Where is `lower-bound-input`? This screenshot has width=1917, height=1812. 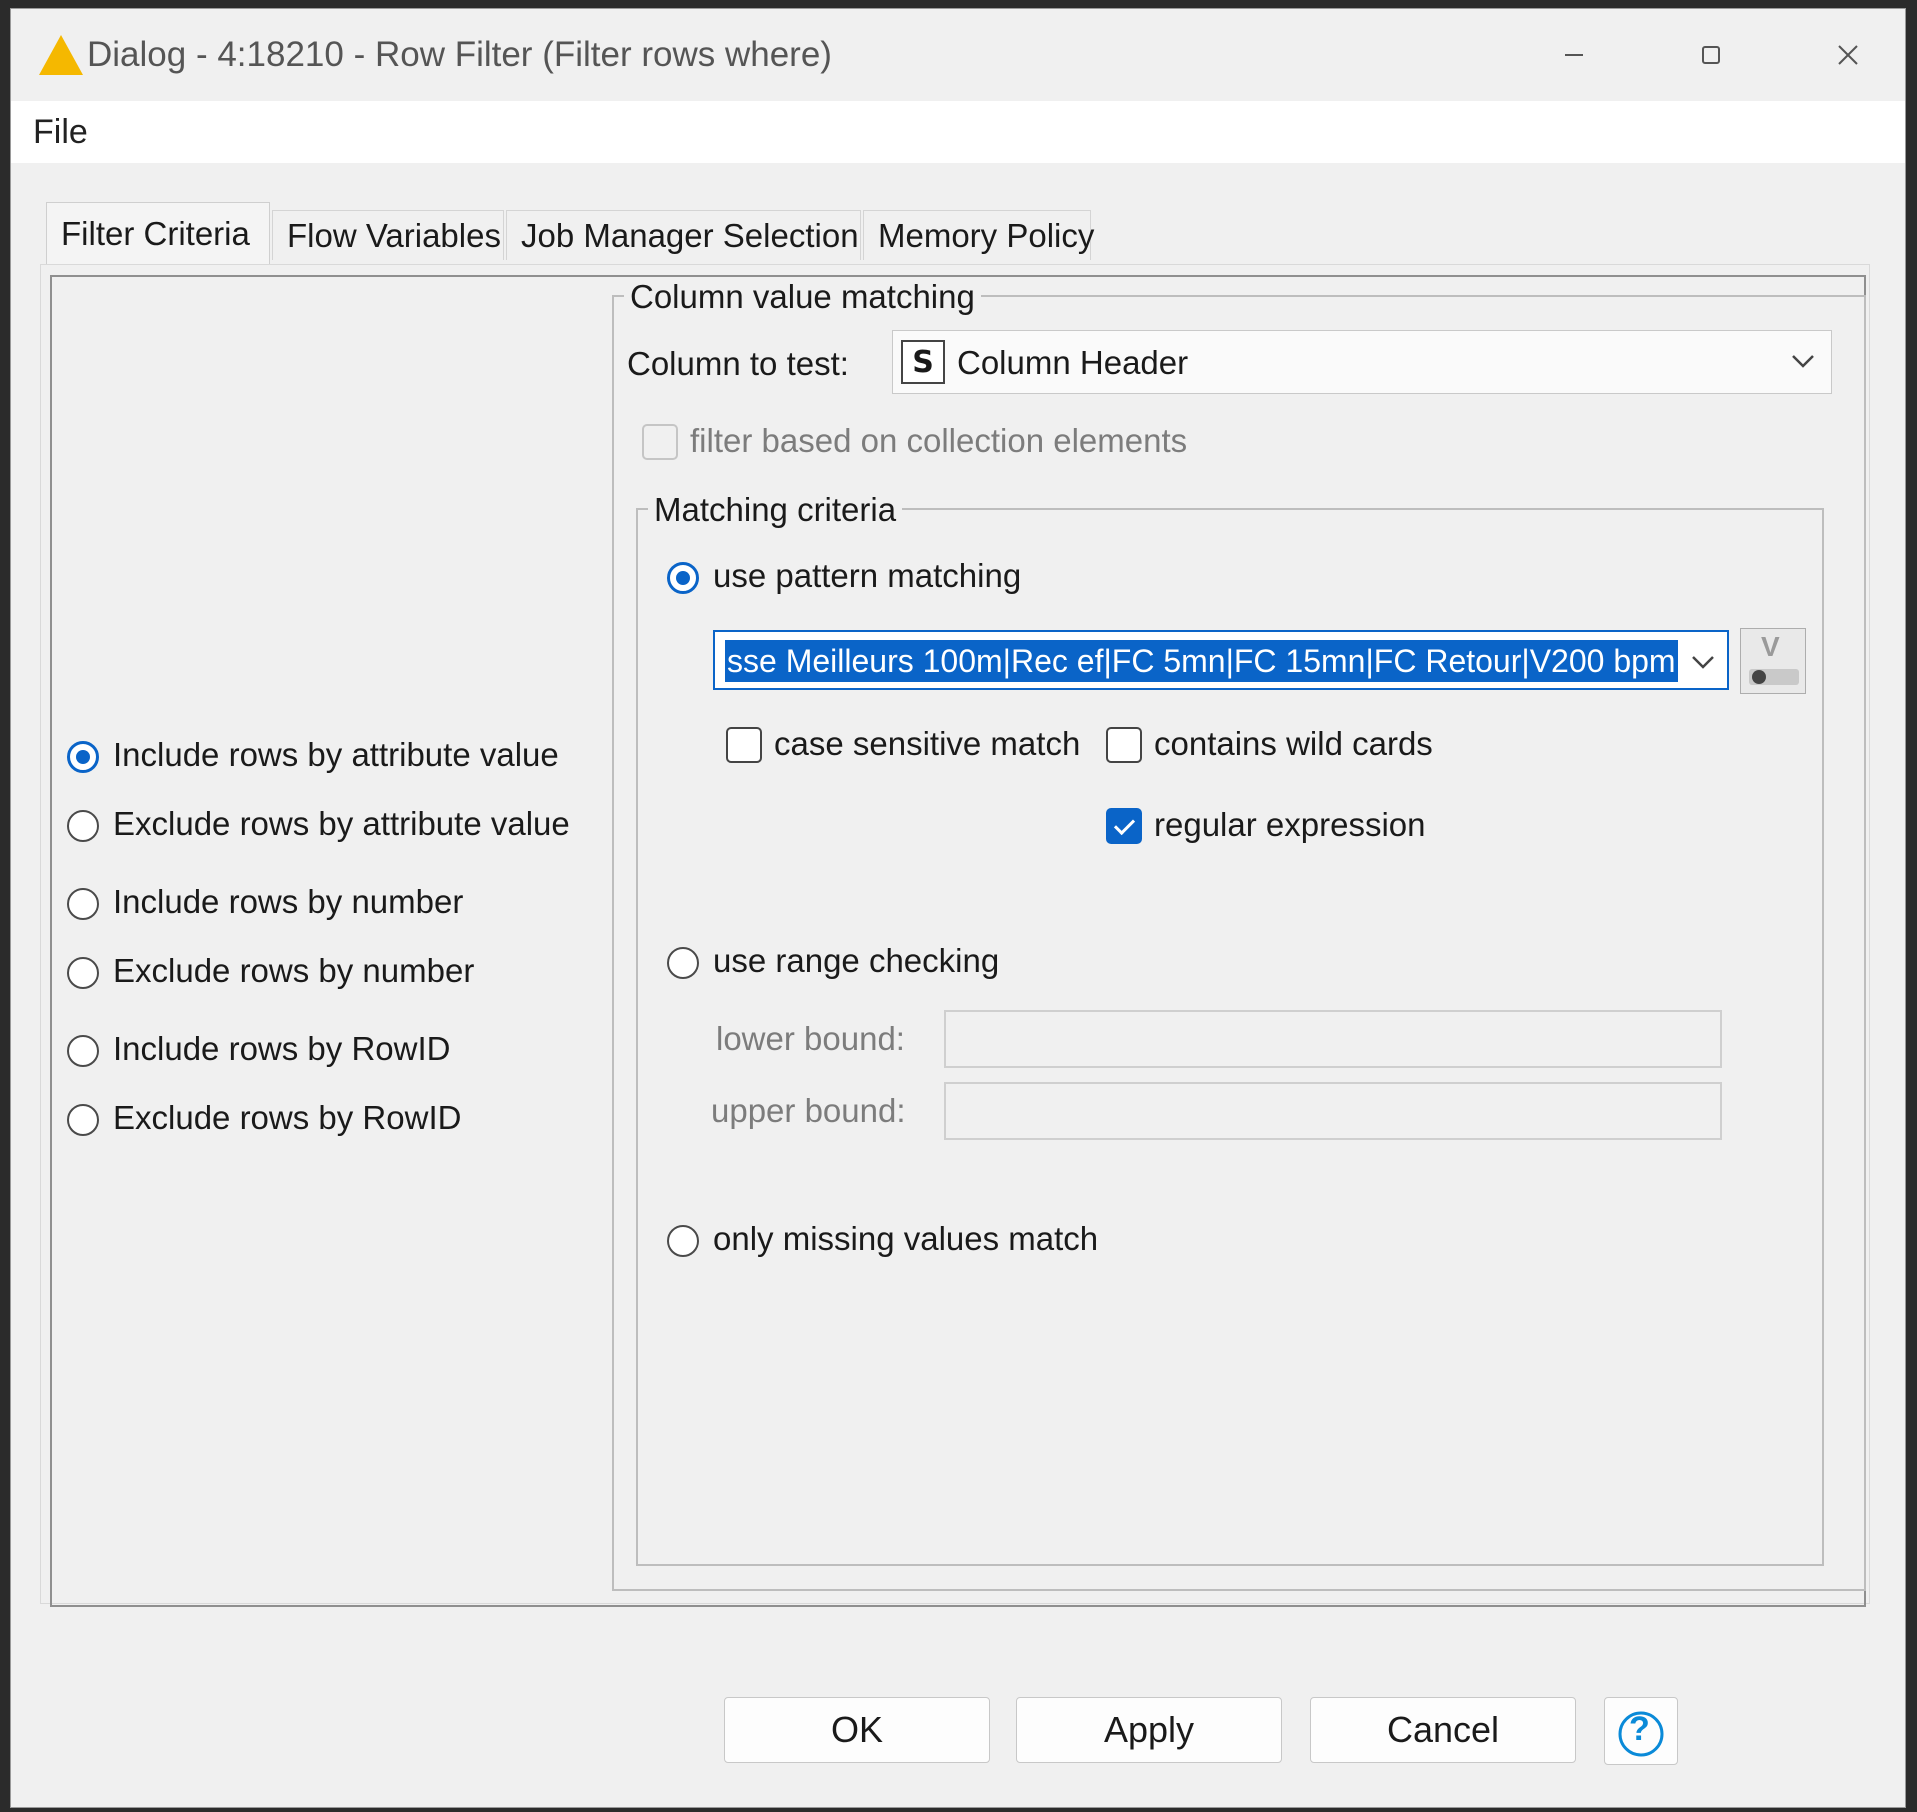 lower-bound-input is located at coordinates (1333, 1039).